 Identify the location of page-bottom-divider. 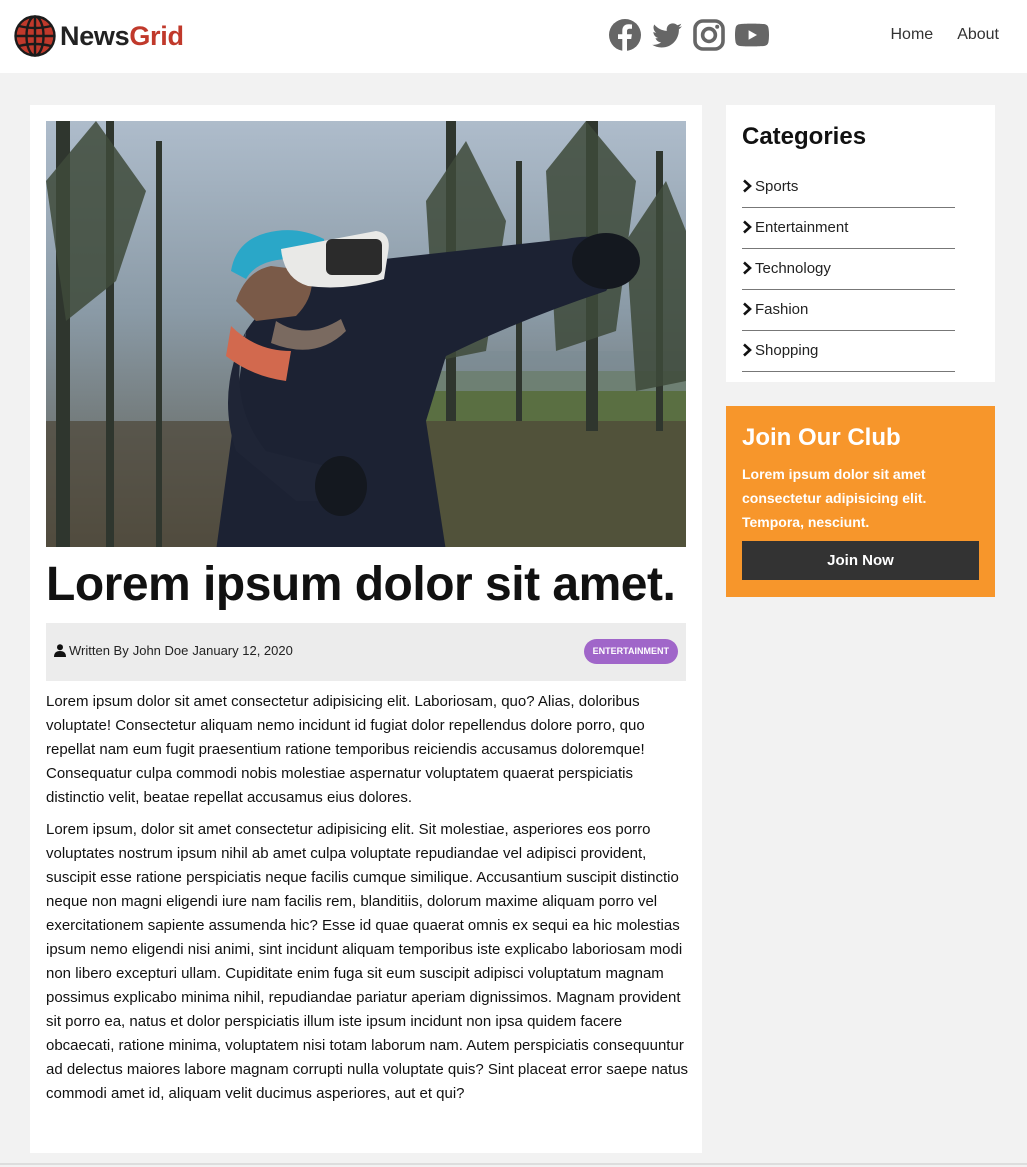
(513, 1164).